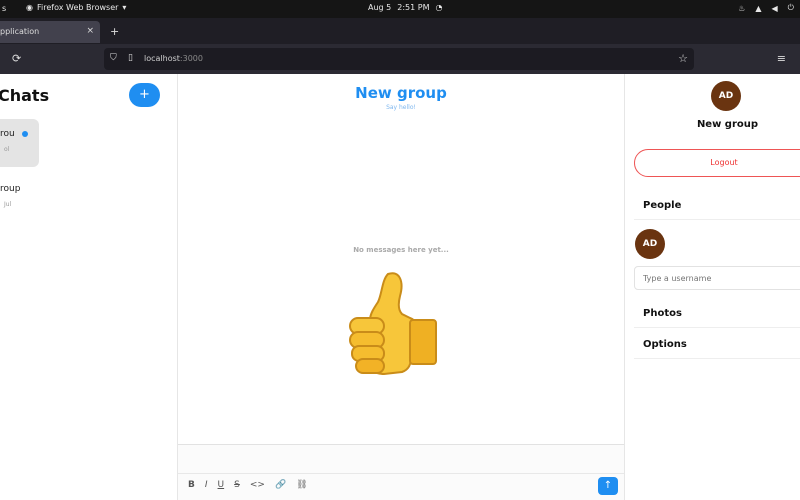  What do you see at coordinates (237, 485) in the screenshot?
I see `strikethrough-icon: S` at bounding box center [237, 485].